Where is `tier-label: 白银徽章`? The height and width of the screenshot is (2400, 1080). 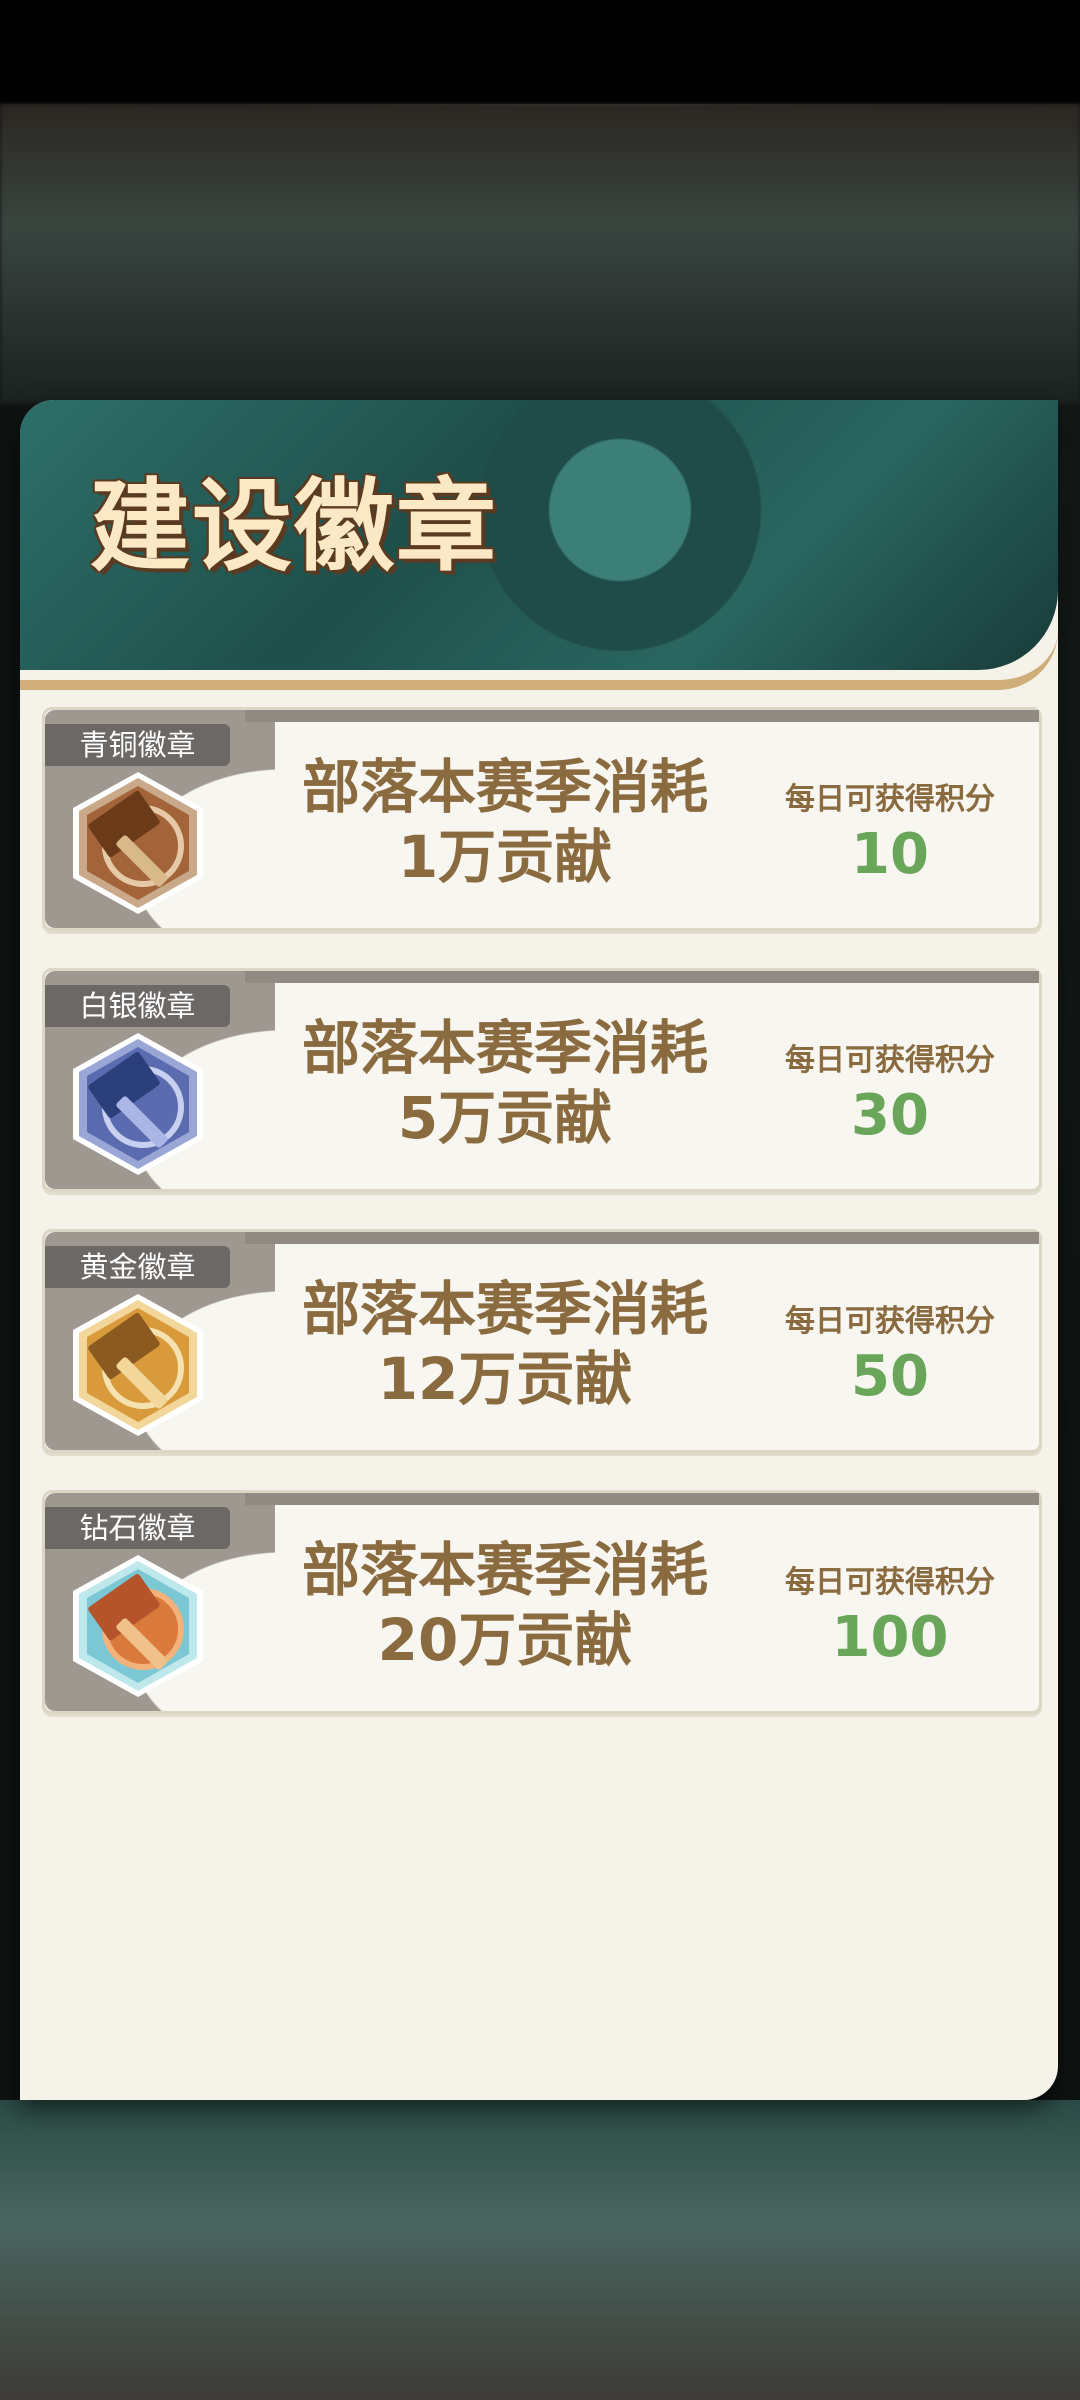 tier-label: 白银徽章 is located at coordinates (137, 1006).